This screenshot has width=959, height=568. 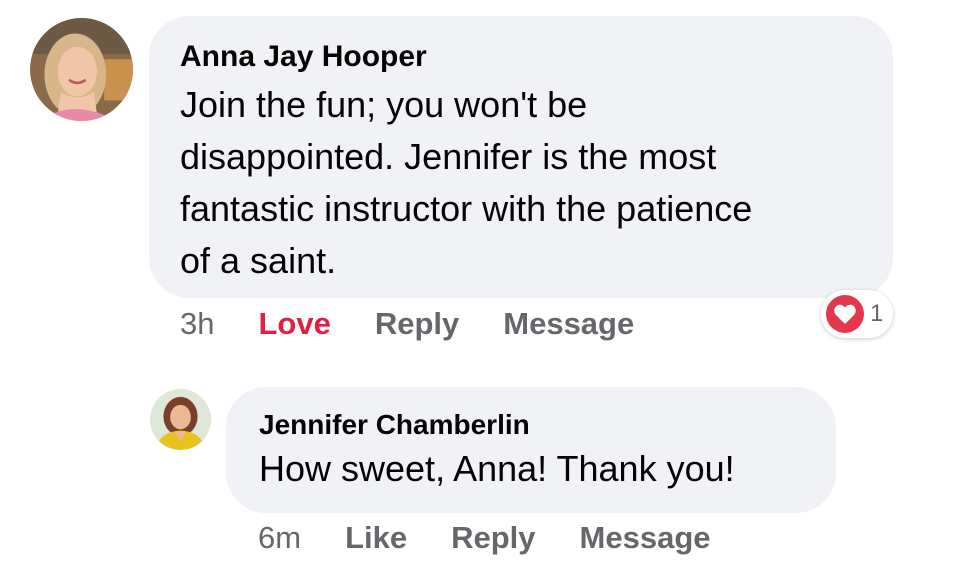 What do you see at coordinates (877, 313) in the screenshot?
I see `reaction-count: 1` at bounding box center [877, 313].